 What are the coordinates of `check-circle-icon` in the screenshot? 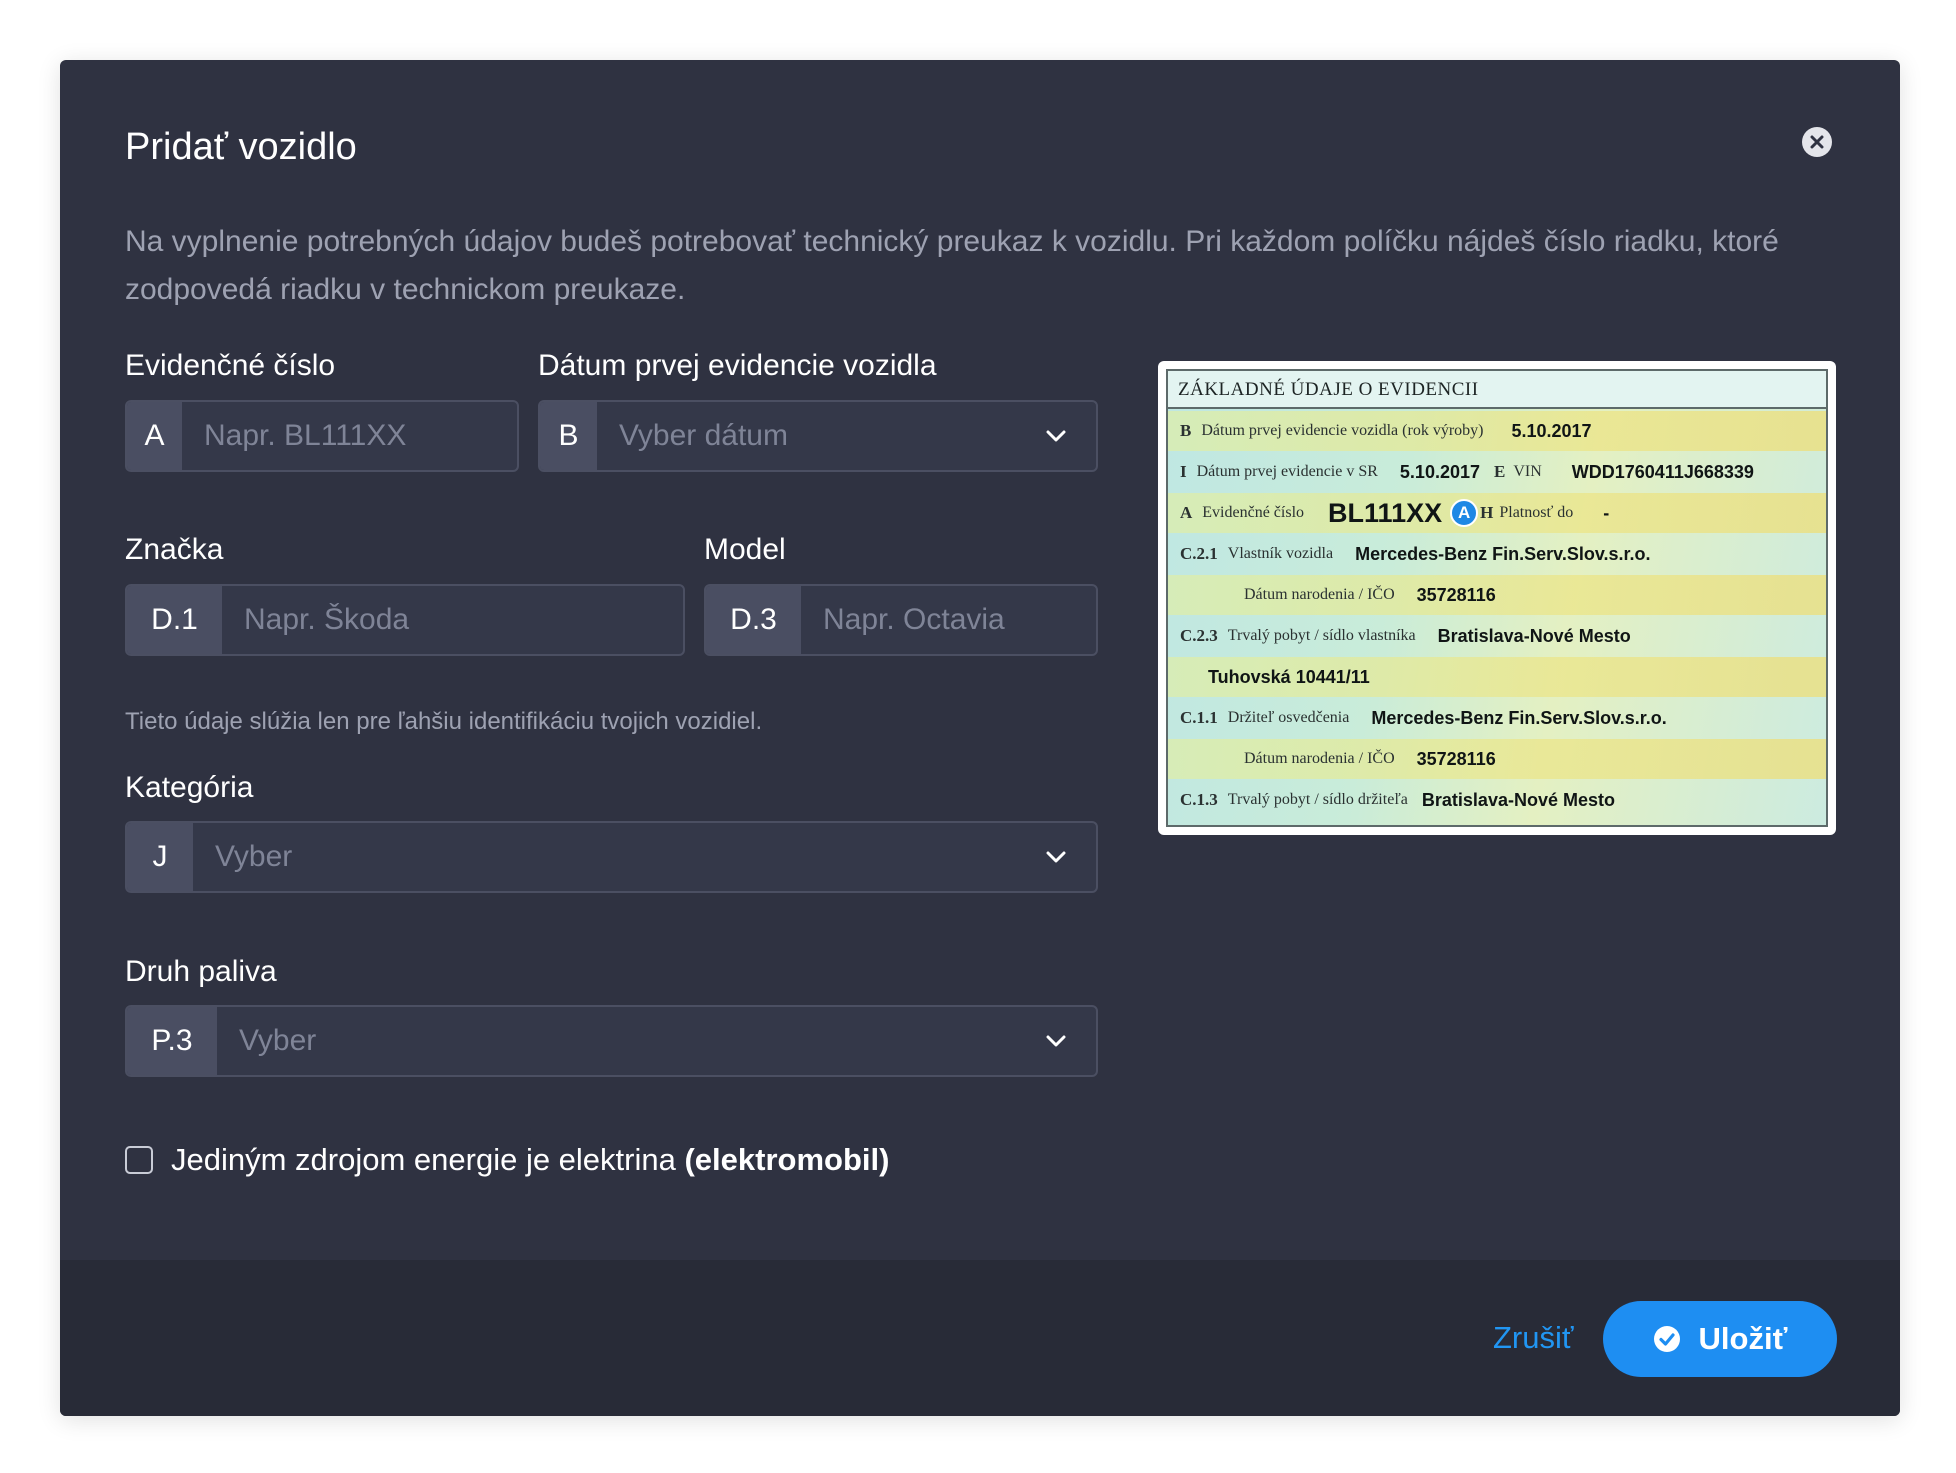 It's located at (1667, 1339).